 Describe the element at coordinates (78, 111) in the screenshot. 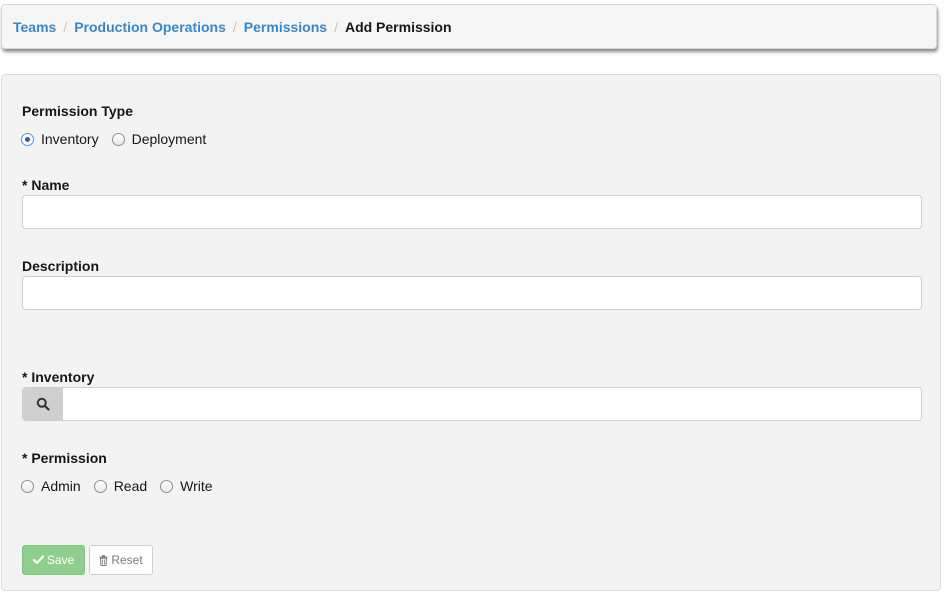

I see `permission-type-label: Permission Type` at that location.